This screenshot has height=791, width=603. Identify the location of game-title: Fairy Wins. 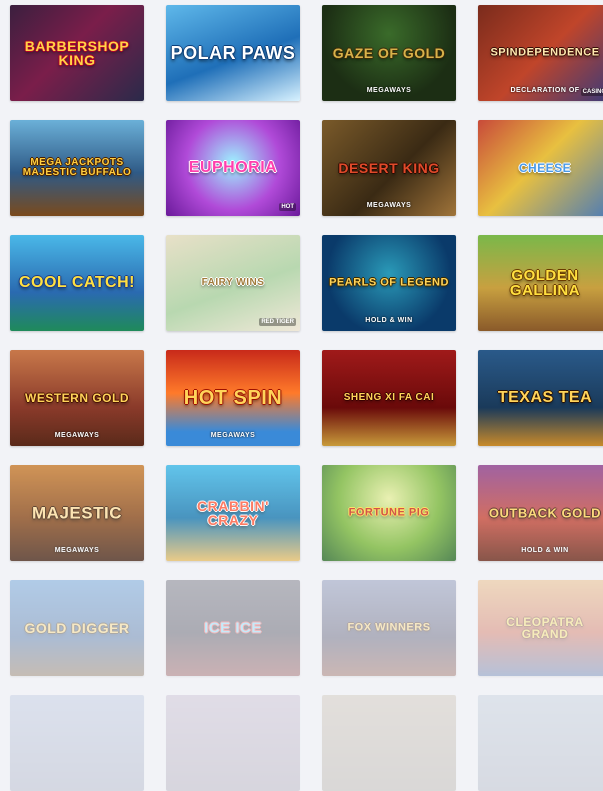
(233, 282).